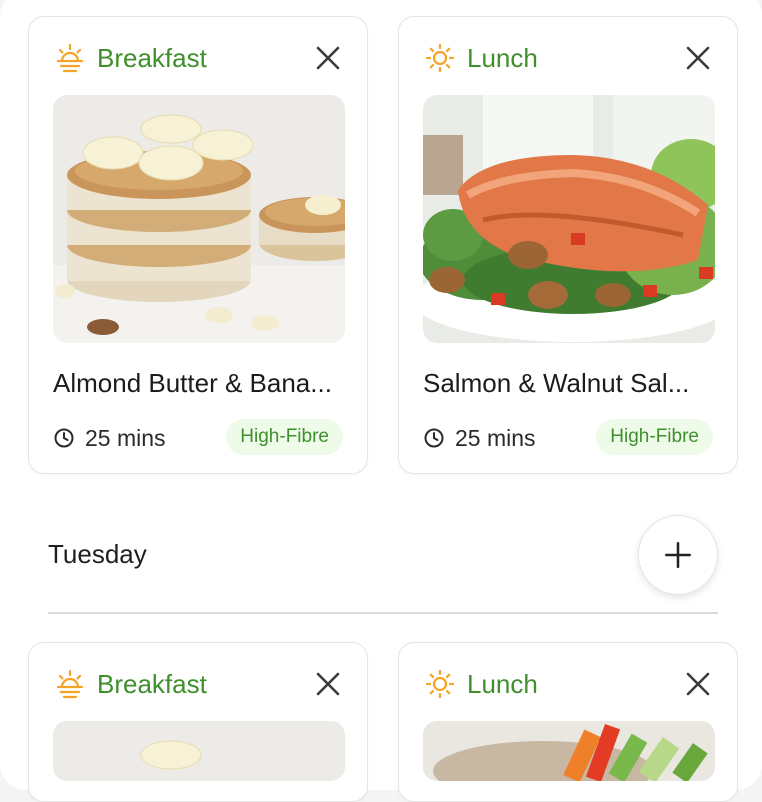  I want to click on divider, so click(383, 613).